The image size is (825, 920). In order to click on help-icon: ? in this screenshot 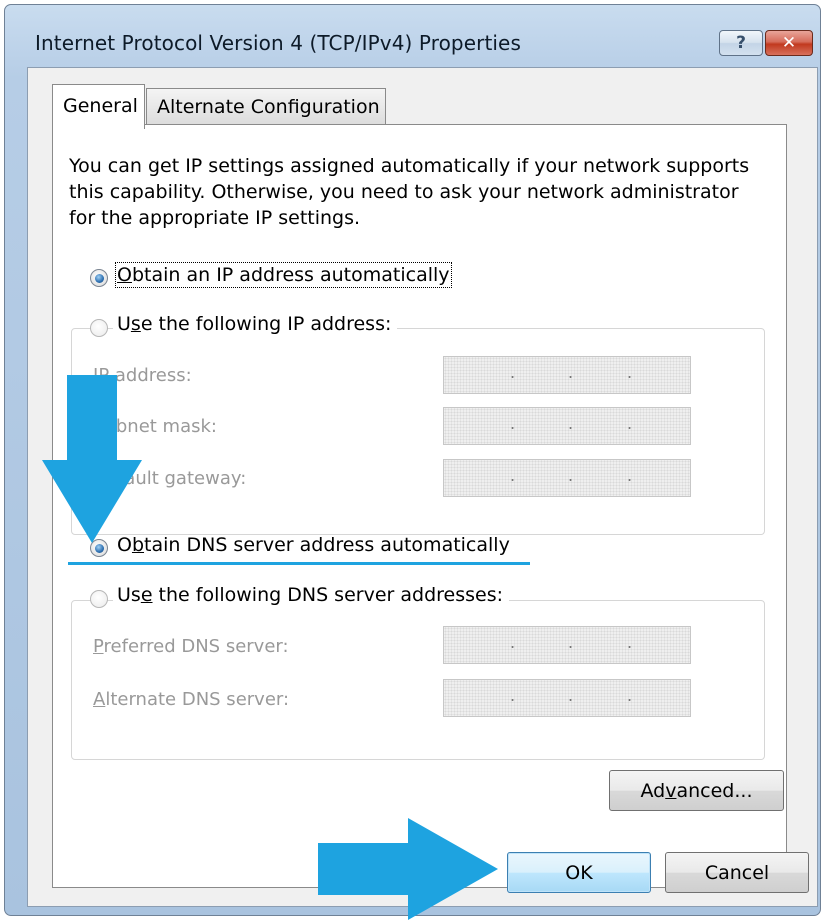, I will do `click(741, 43)`.